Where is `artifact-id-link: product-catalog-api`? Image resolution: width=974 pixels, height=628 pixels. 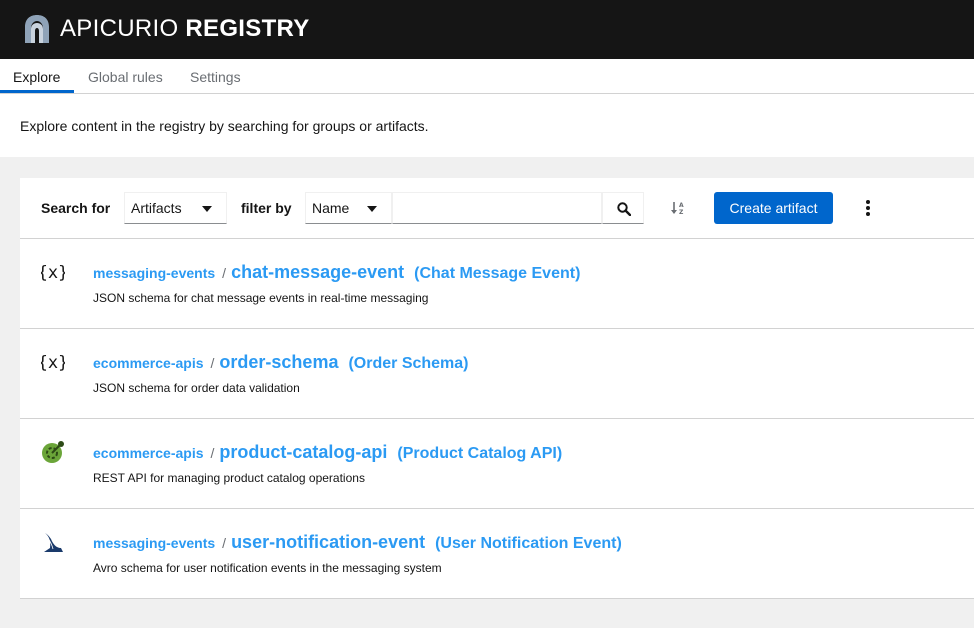 artifact-id-link: product-catalog-api is located at coordinates (303, 452).